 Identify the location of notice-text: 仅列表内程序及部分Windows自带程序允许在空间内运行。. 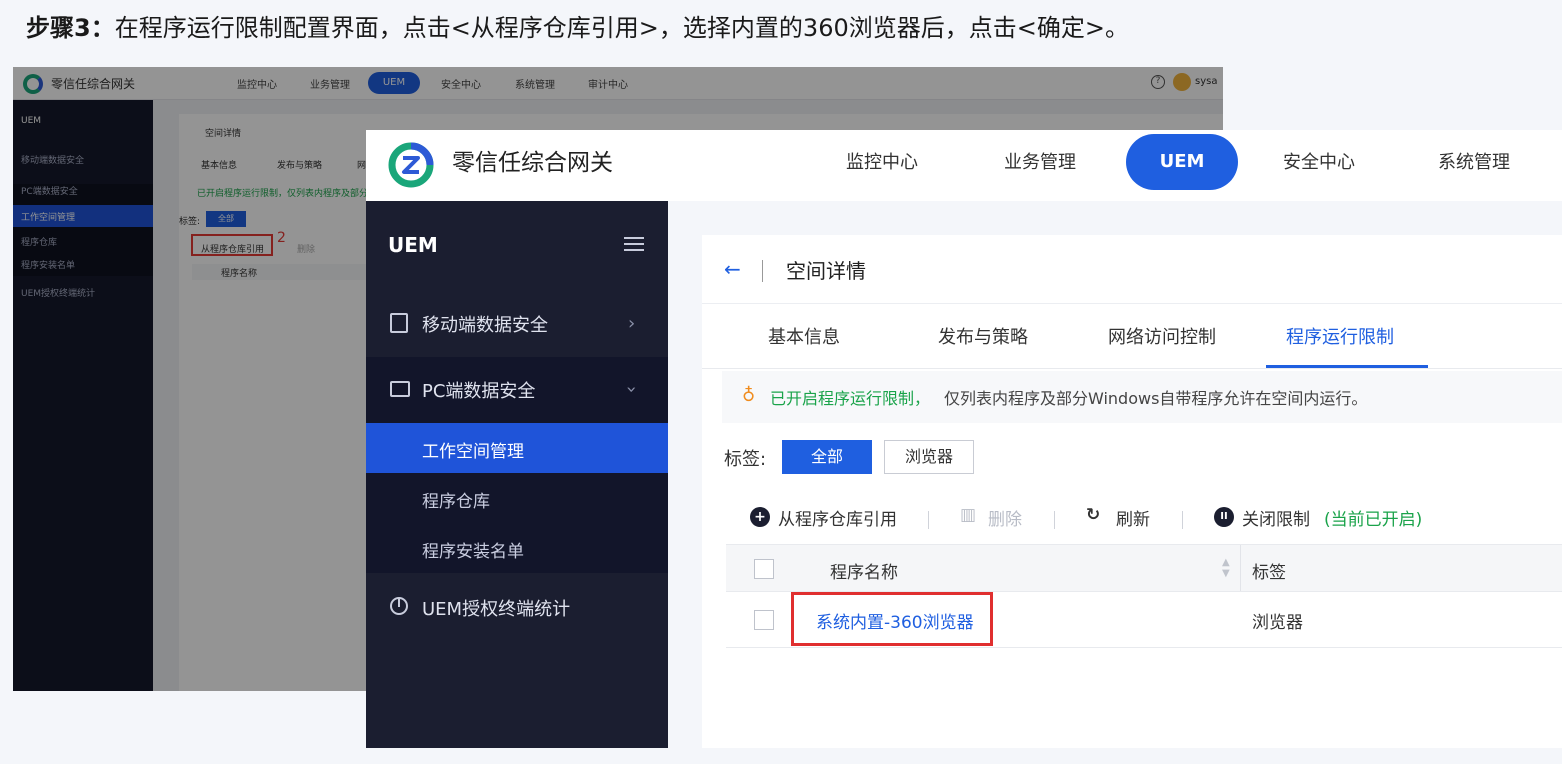
(1156, 398).